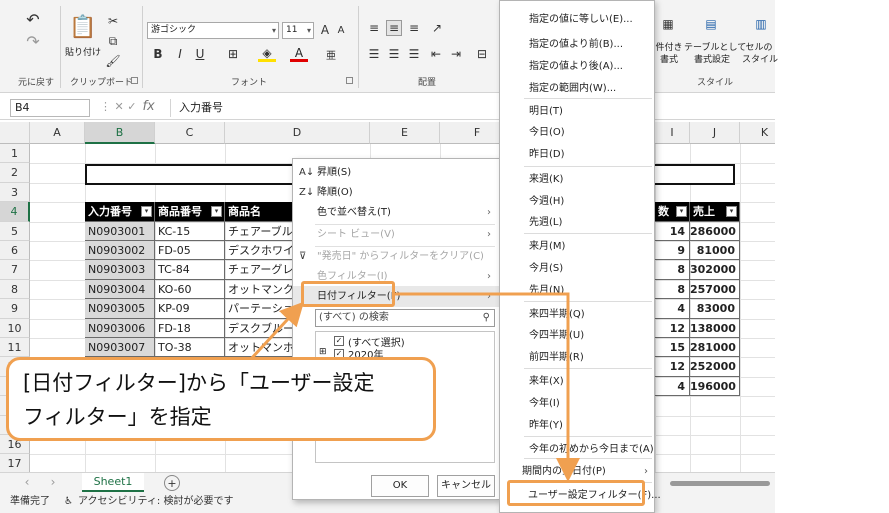 Image resolution: width=889 pixels, height=513 pixels. What do you see at coordinates (199, 383) in the screenshot?
I see `callout-line-1: [日付フィルター]から「ユーザー設定` at bounding box center [199, 383].